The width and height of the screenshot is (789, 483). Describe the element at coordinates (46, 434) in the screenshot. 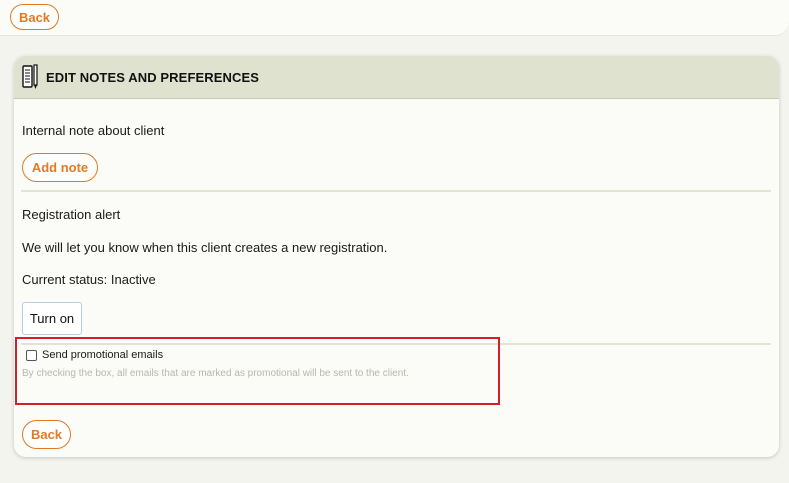

I see `bottom-back-button: Back` at that location.